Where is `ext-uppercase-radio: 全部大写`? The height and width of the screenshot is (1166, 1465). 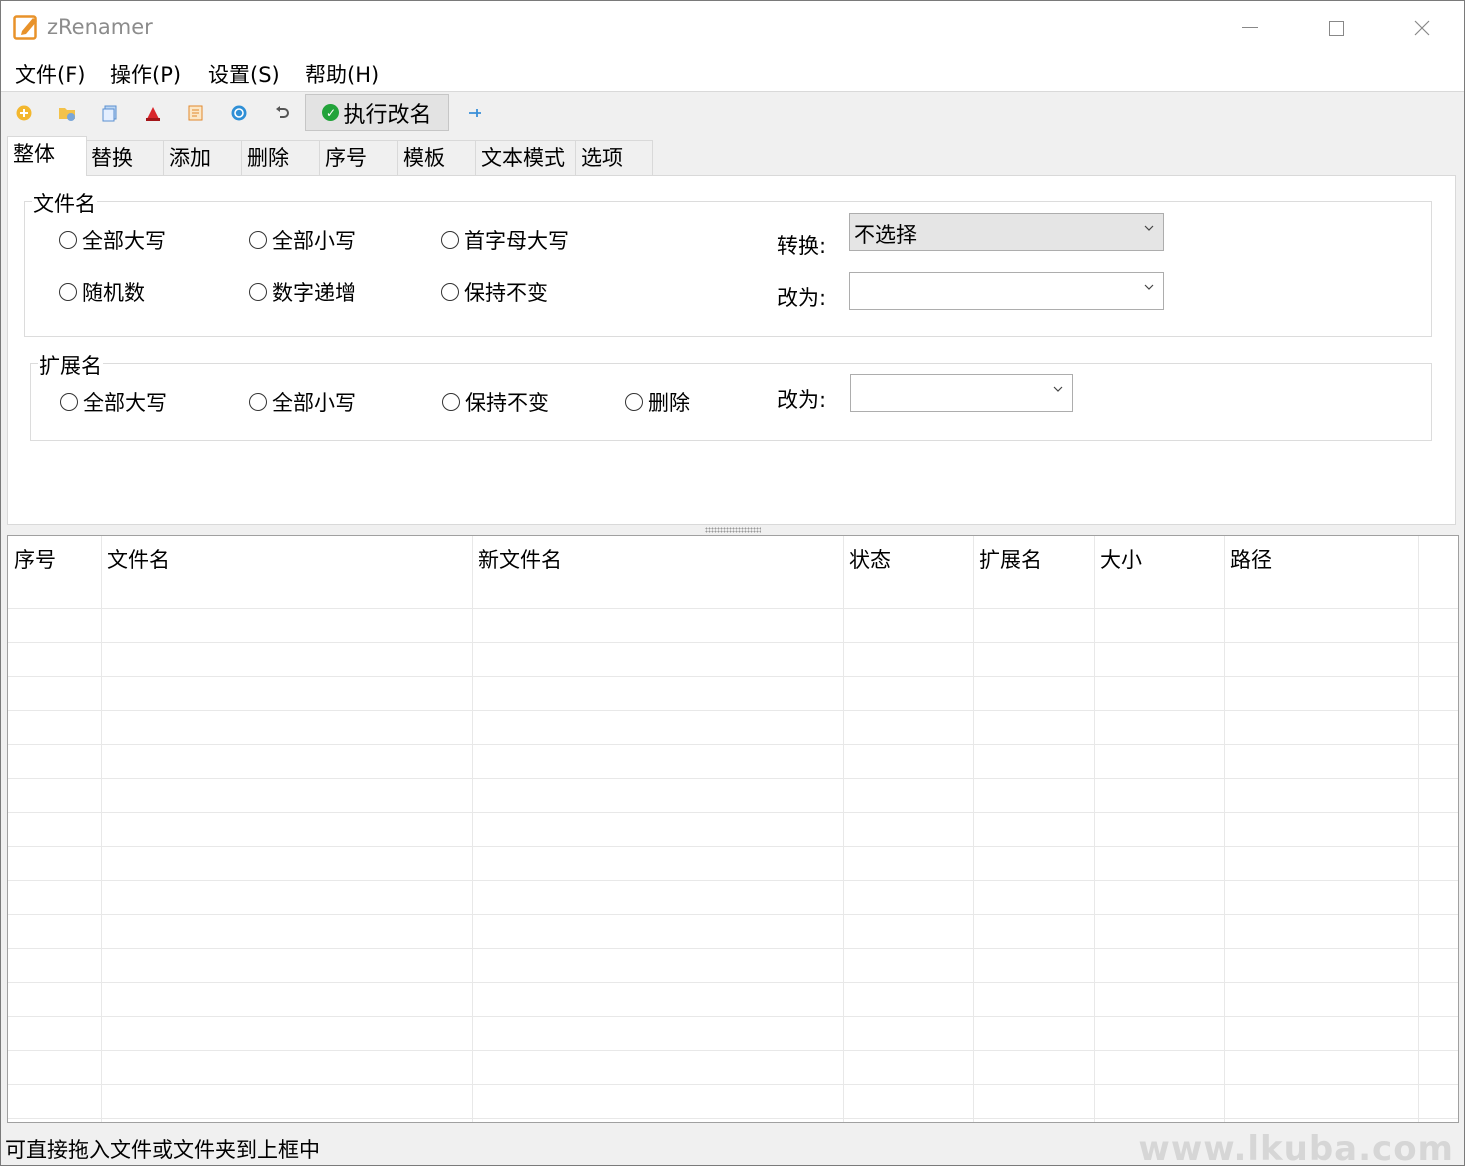
ext-uppercase-radio: 全部大写 is located at coordinates (113, 402).